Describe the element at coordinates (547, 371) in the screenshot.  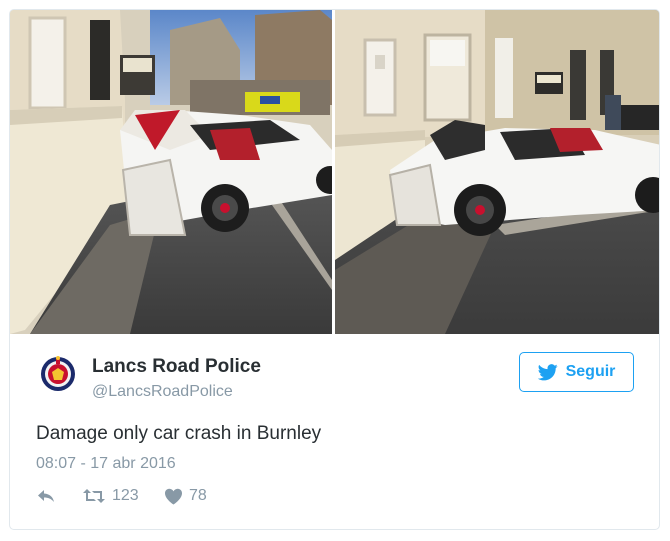
I see `twitter-bird-icon` at that location.